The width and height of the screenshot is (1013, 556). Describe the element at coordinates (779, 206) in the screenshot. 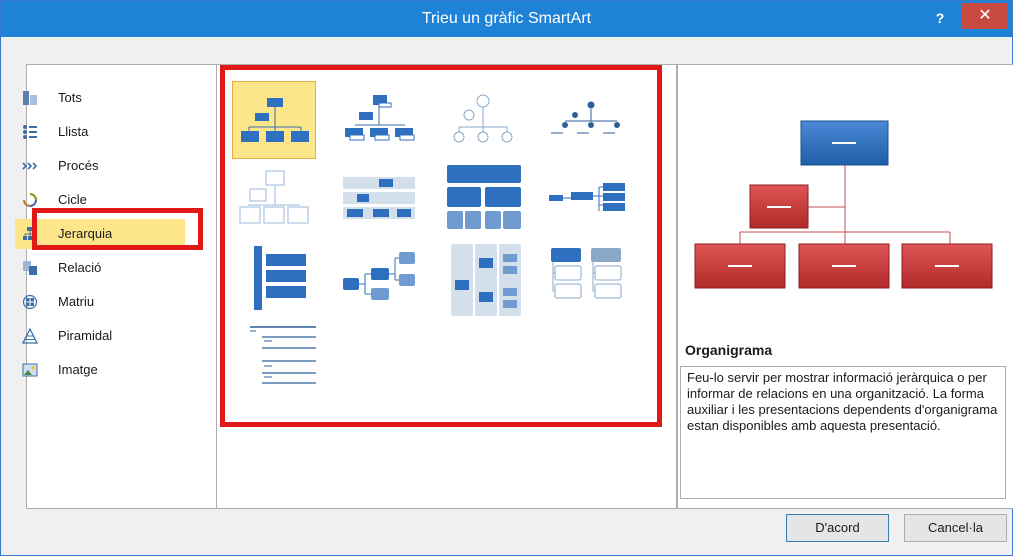

I see `preview-assistant-shape` at that location.